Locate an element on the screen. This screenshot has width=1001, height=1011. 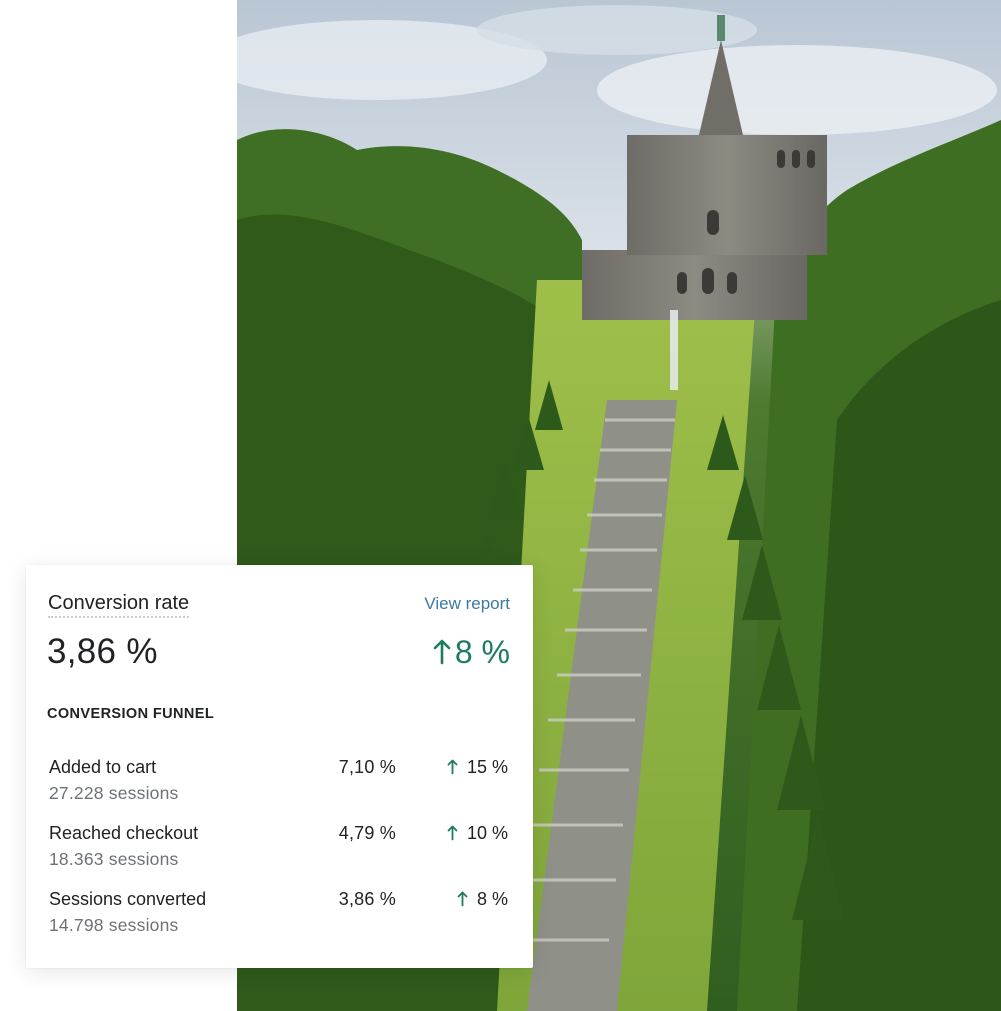
view-report-link: View report is located at coordinates (467, 604).